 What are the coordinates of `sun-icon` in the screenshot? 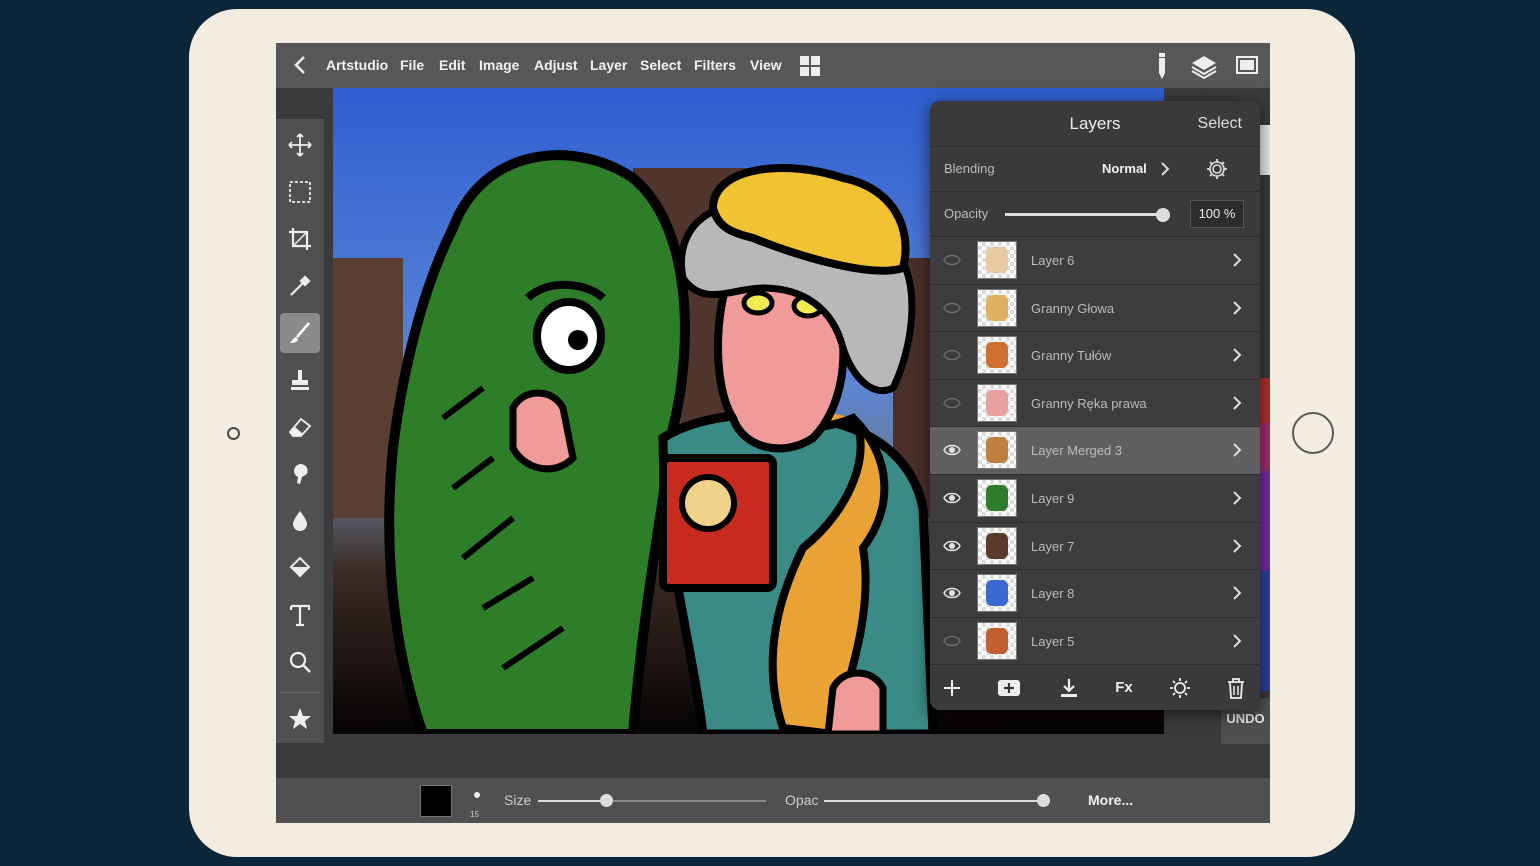 It's located at (1180, 688).